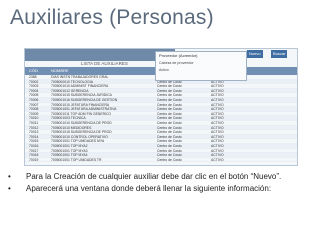 Image resolution: width=320 pixels, height=240 pixels. I want to click on column-header-name: NOMBRE, so click(60, 70).